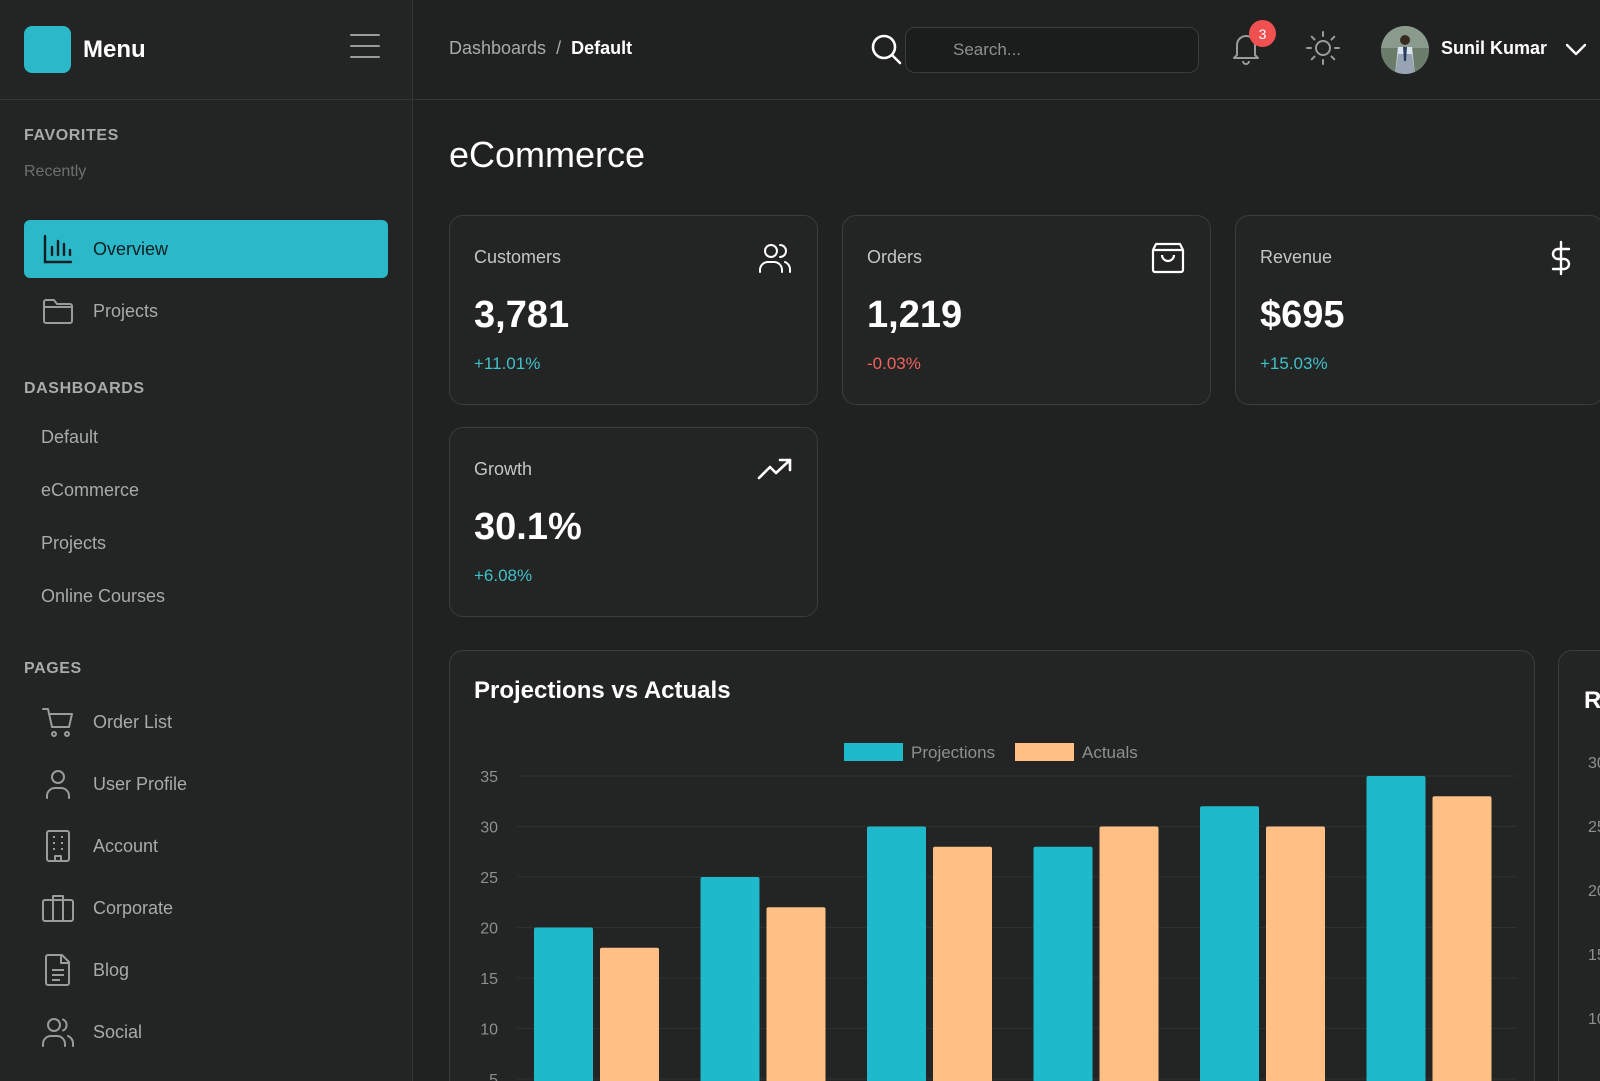  What do you see at coordinates (58, 249) in the screenshot?
I see `bar-chart-icon` at bounding box center [58, 249].